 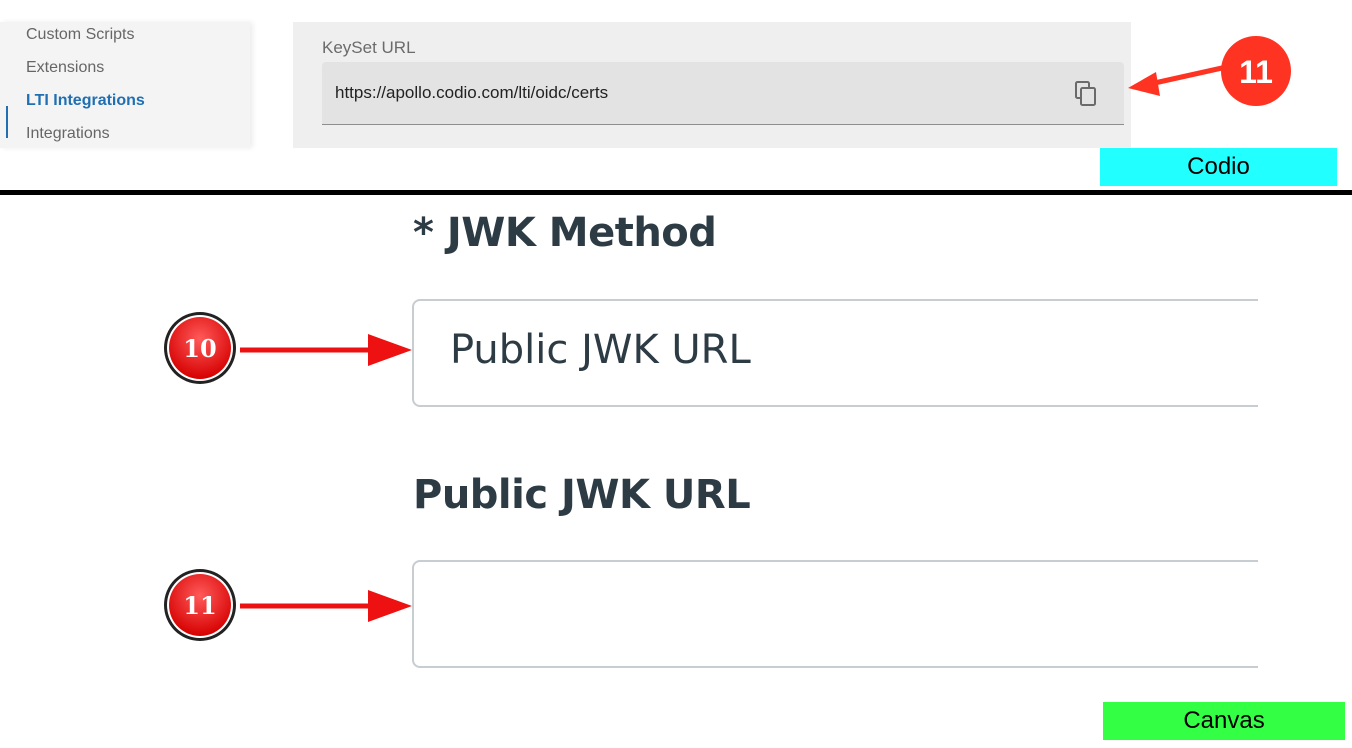 I want to click on arrow-to-jwk-method, so click(x=326, y=350).